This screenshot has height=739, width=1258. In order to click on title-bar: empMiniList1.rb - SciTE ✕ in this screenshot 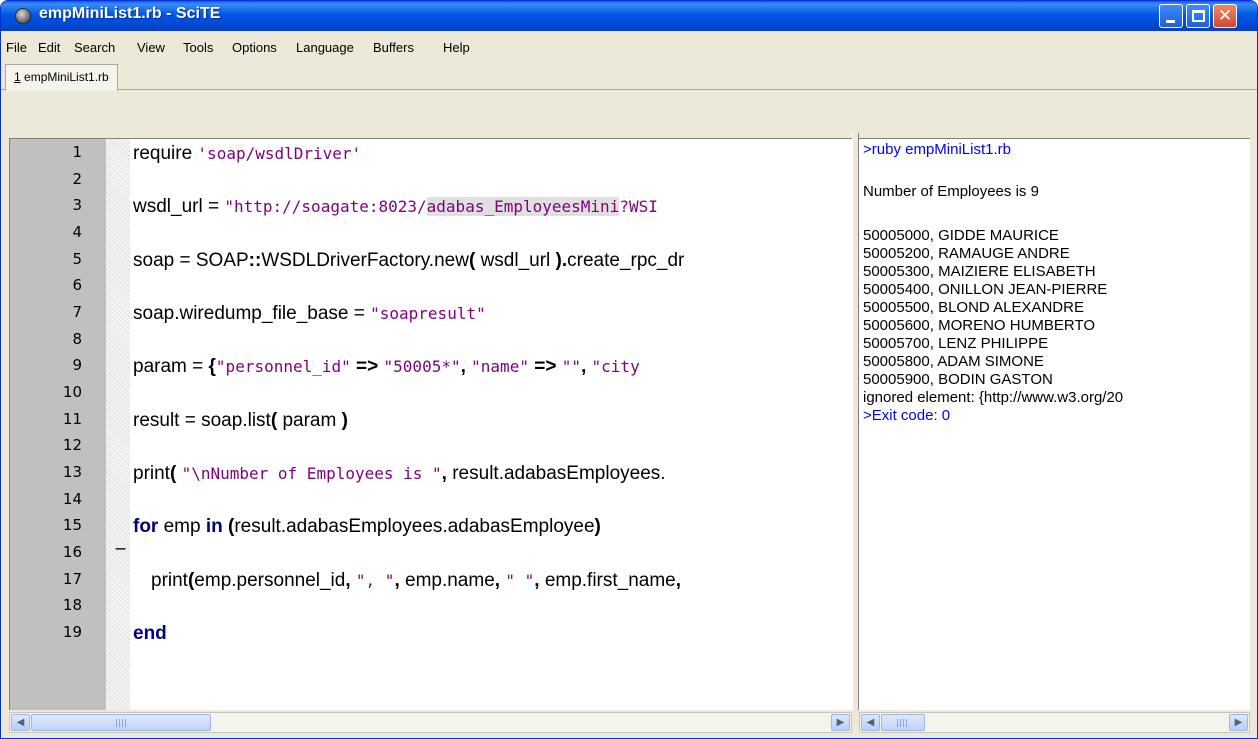, I will do `click(629, 16)`.